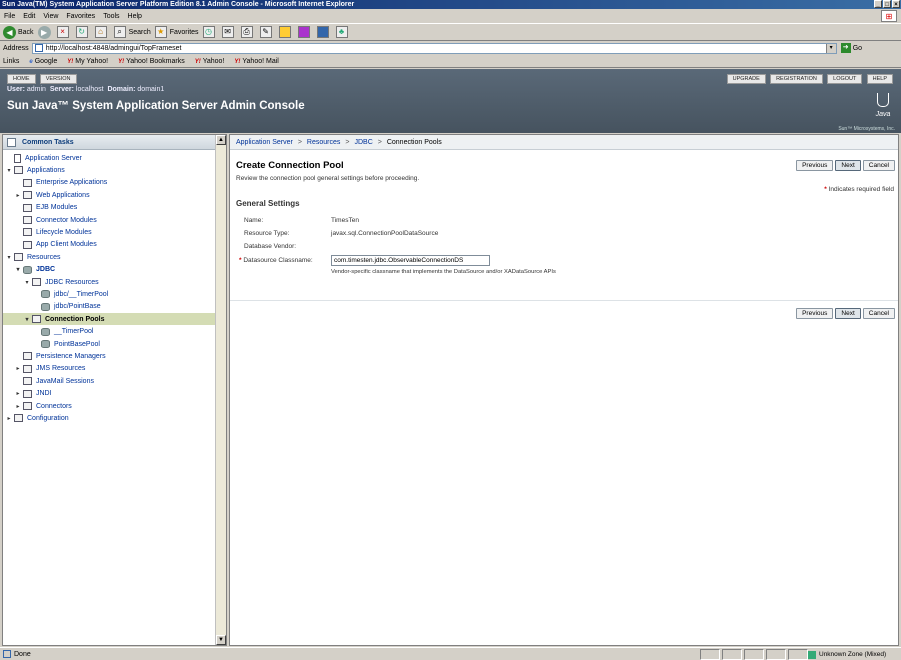 Image resolution: width=901 pixels, height=660 pixels. I want to click on print-button: ⎙, so click(248, 32).